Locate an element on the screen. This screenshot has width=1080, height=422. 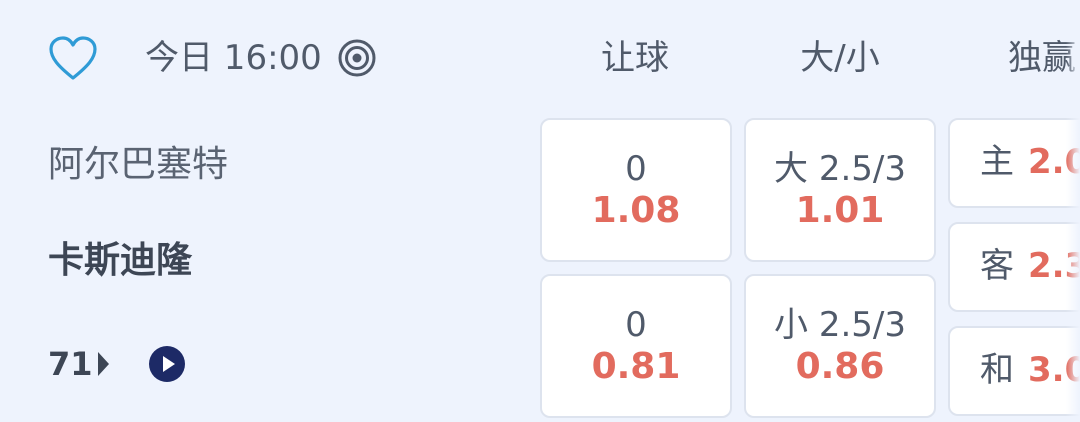
favorite-heart-icon is located at coordinates (73, 59).